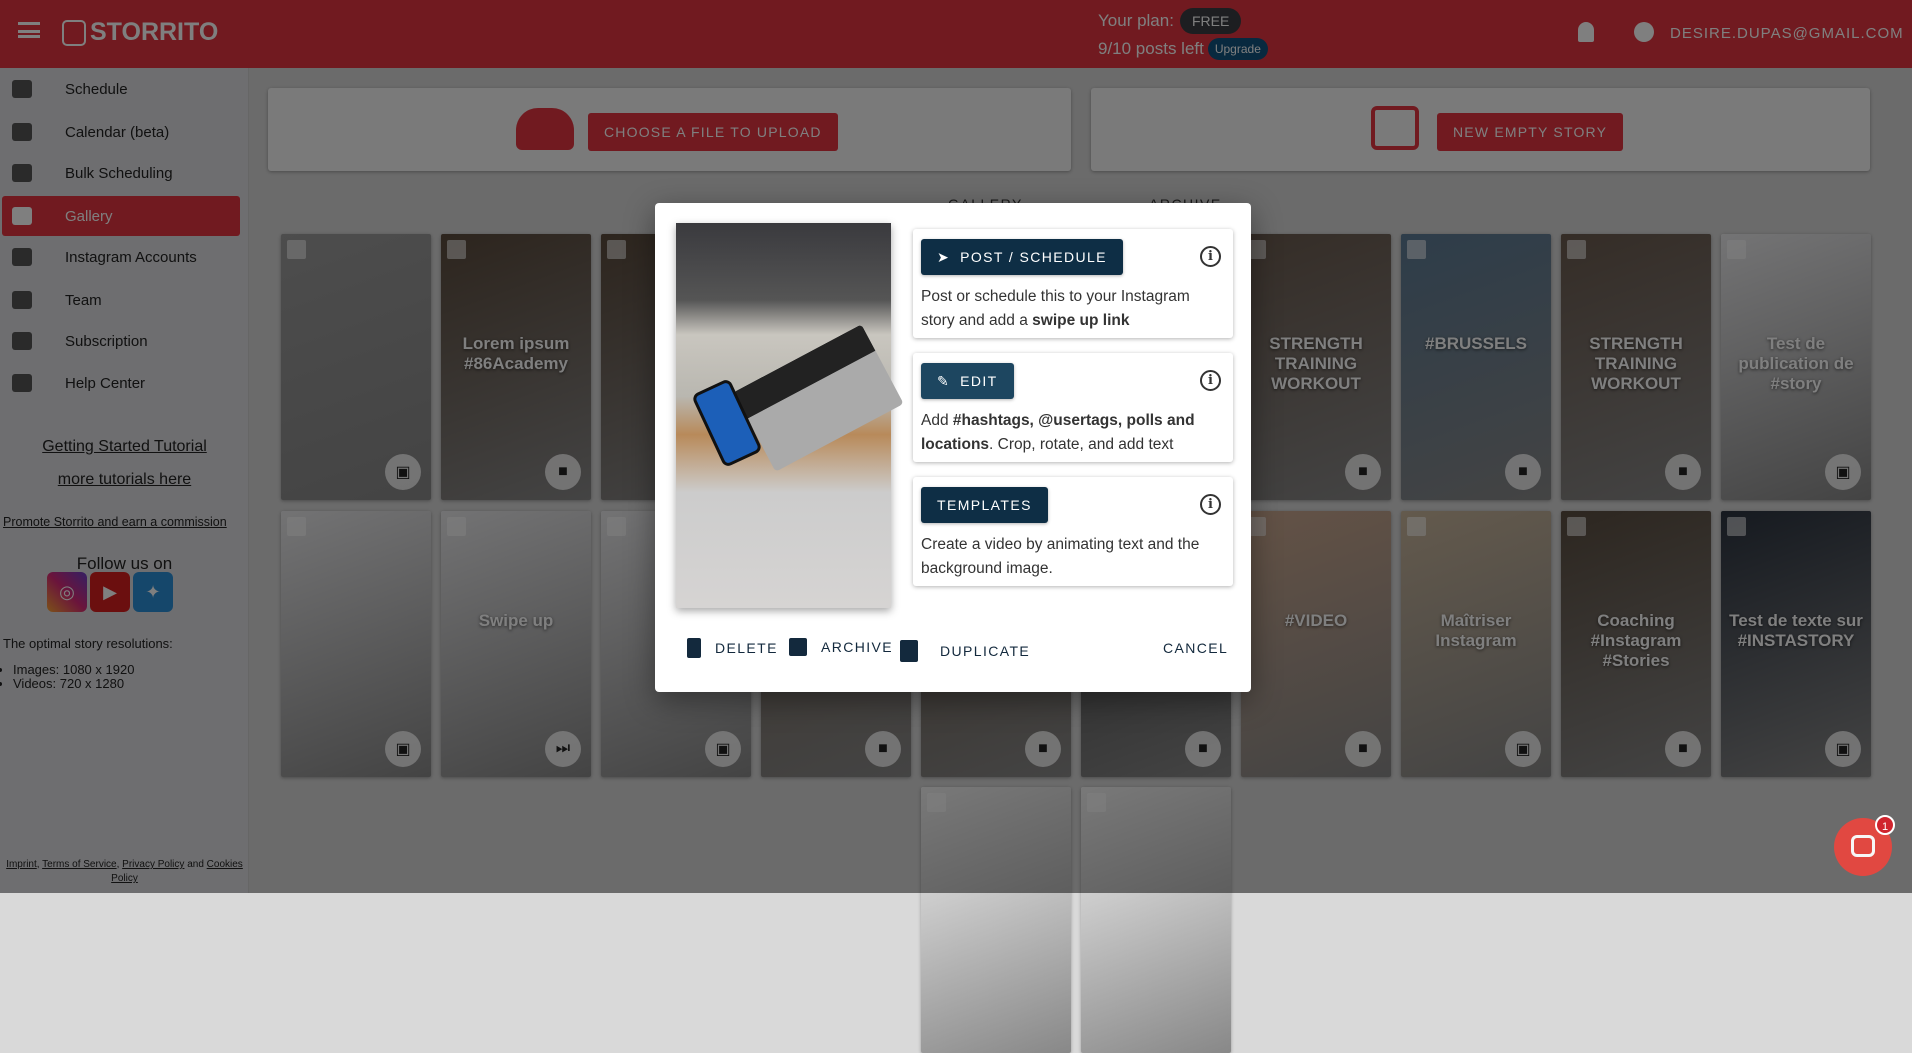 This screenshot has width=1912, height=1053. What do you see at coordinates (984, 505) in the screenshot?
I see `templates-button: TEMPLATES` at bounding box center [984, 505].